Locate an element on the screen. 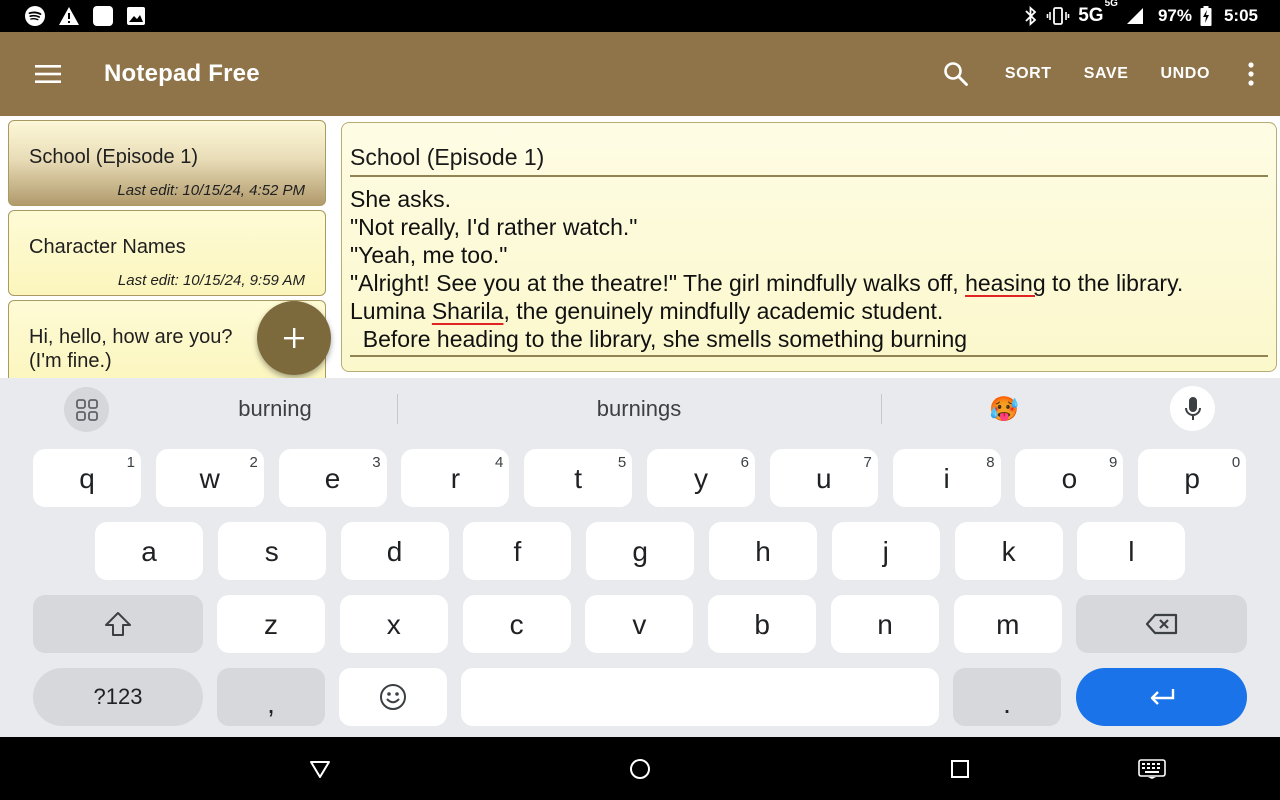 This screenshot has width=1280, height=800. sort-button: SORT is located at coordinates (1028, 74).